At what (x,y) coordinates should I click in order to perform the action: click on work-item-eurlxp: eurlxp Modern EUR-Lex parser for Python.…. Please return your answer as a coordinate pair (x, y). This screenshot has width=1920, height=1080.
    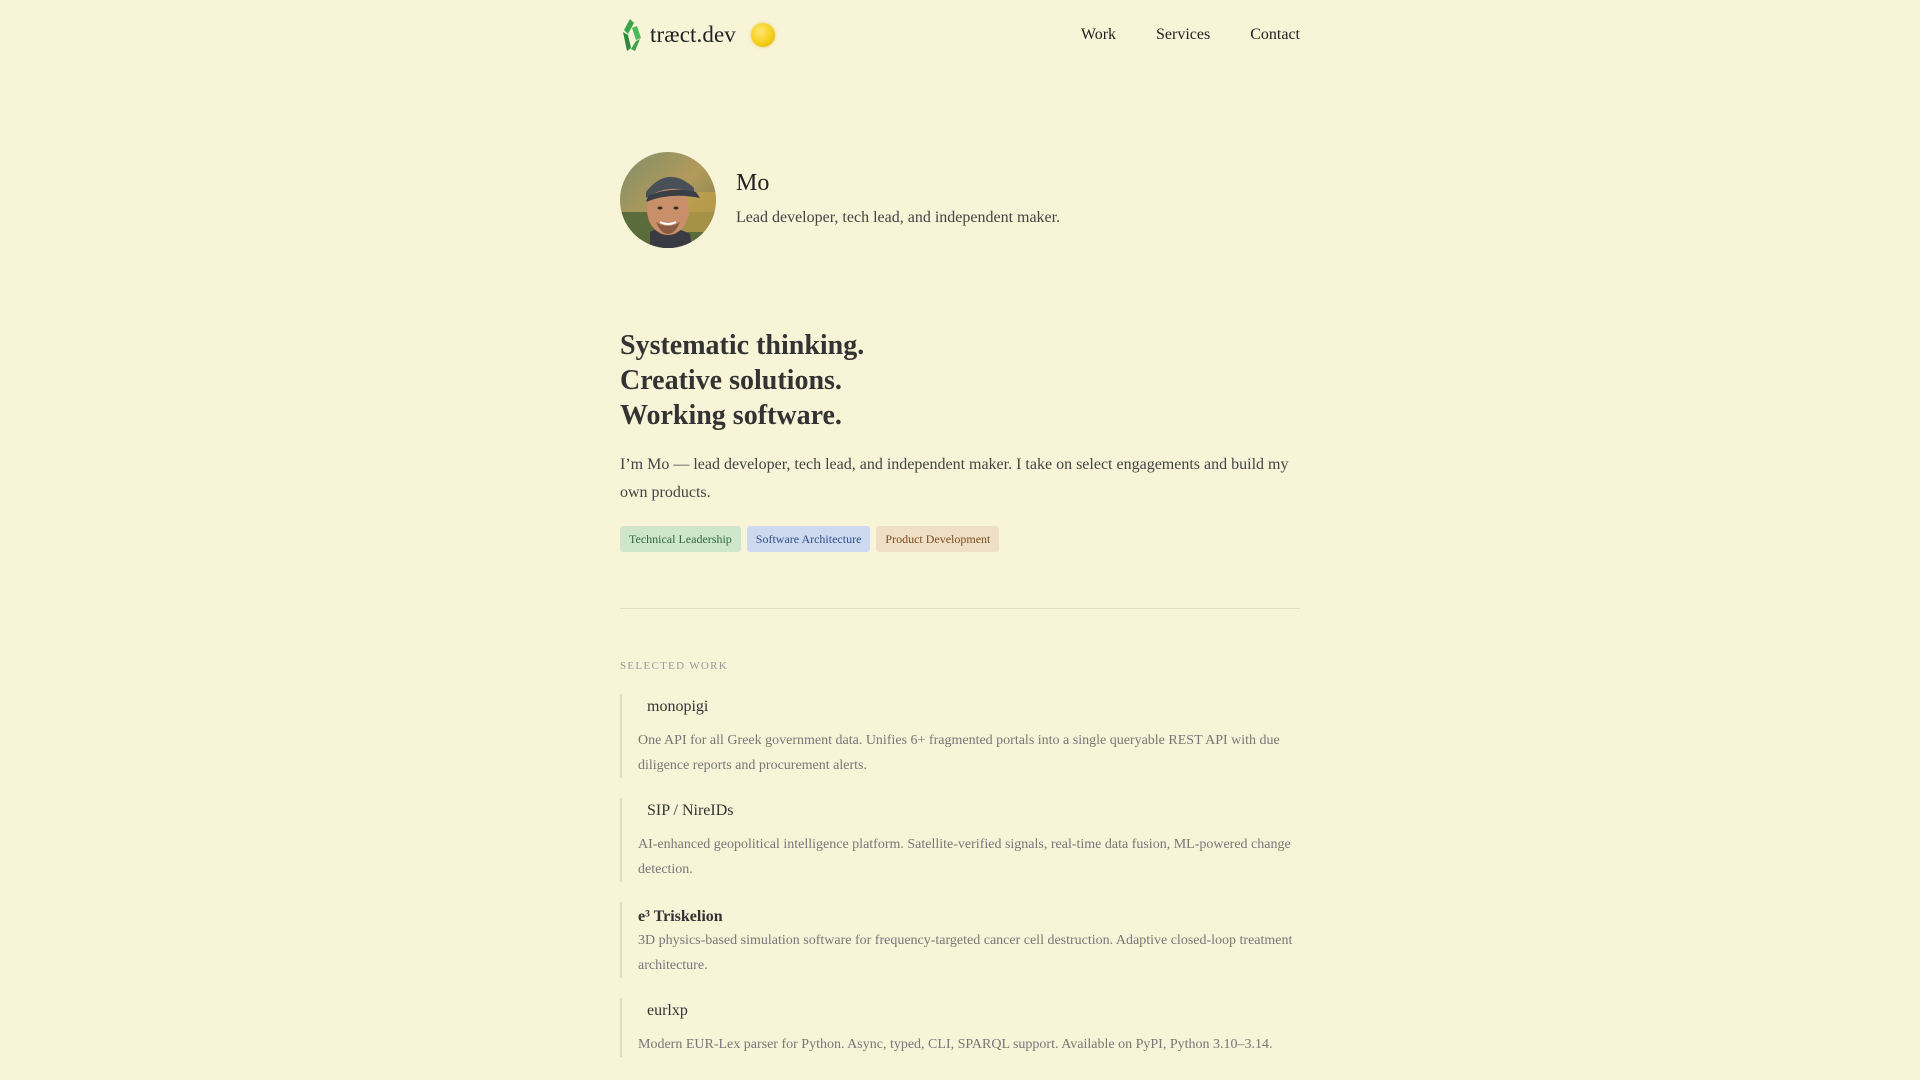
    Looking at the image, I should click on (960, 1027).